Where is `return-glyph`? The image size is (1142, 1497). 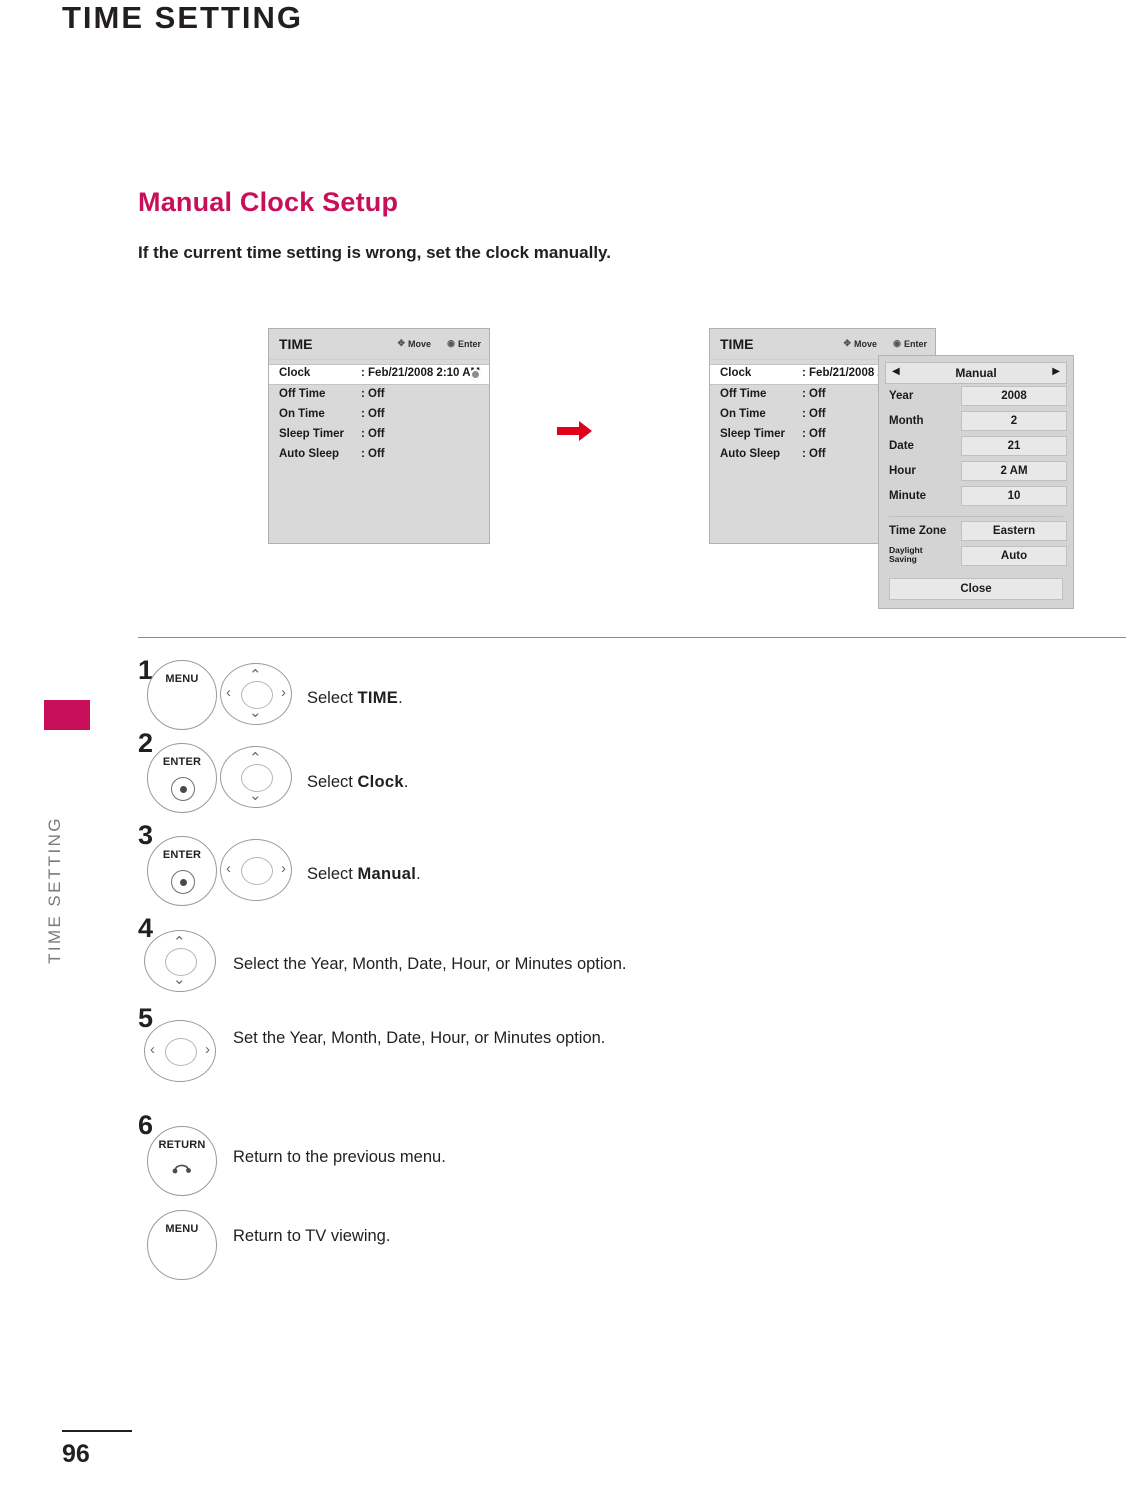
return-glyph is located at coordinates (181, 1169).